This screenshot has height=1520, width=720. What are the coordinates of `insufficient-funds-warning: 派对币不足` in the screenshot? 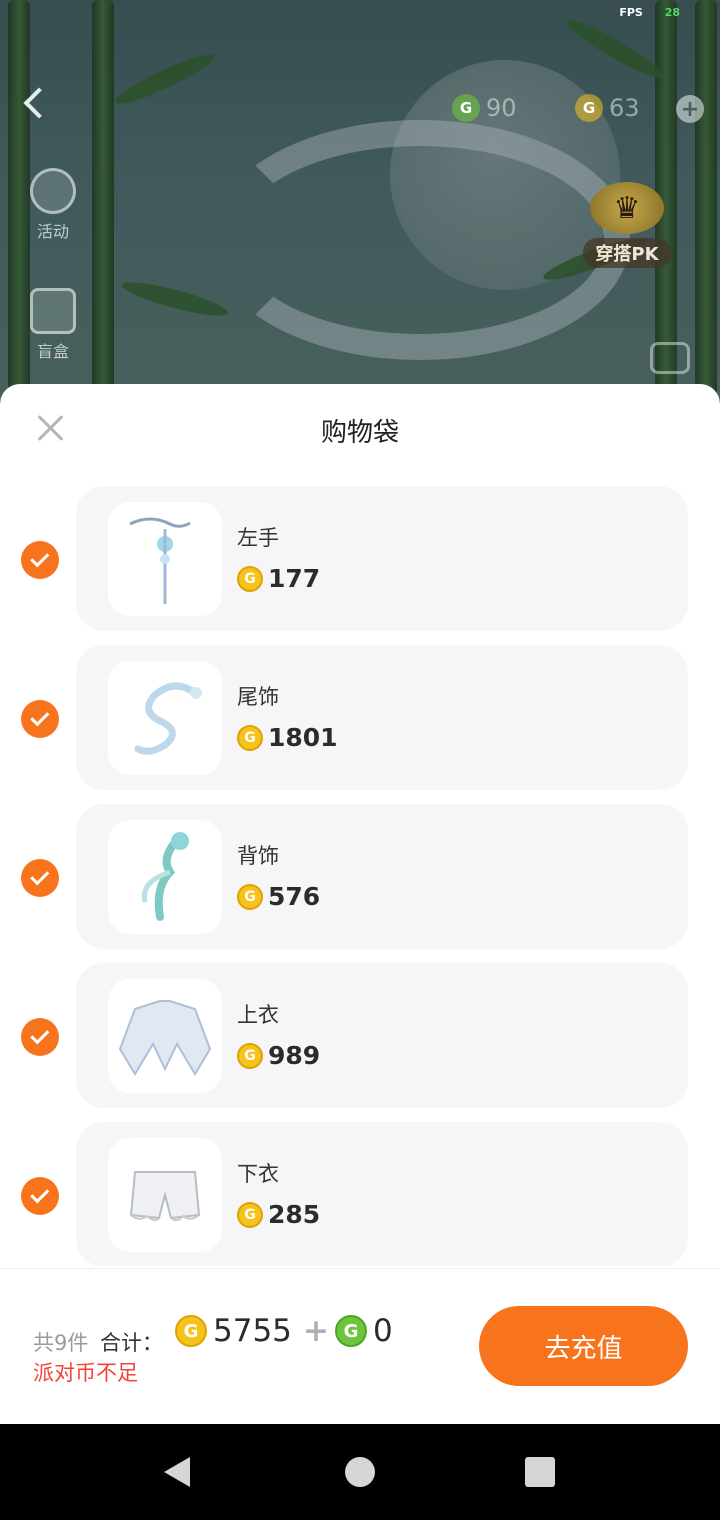 It's located at (85, 1373).